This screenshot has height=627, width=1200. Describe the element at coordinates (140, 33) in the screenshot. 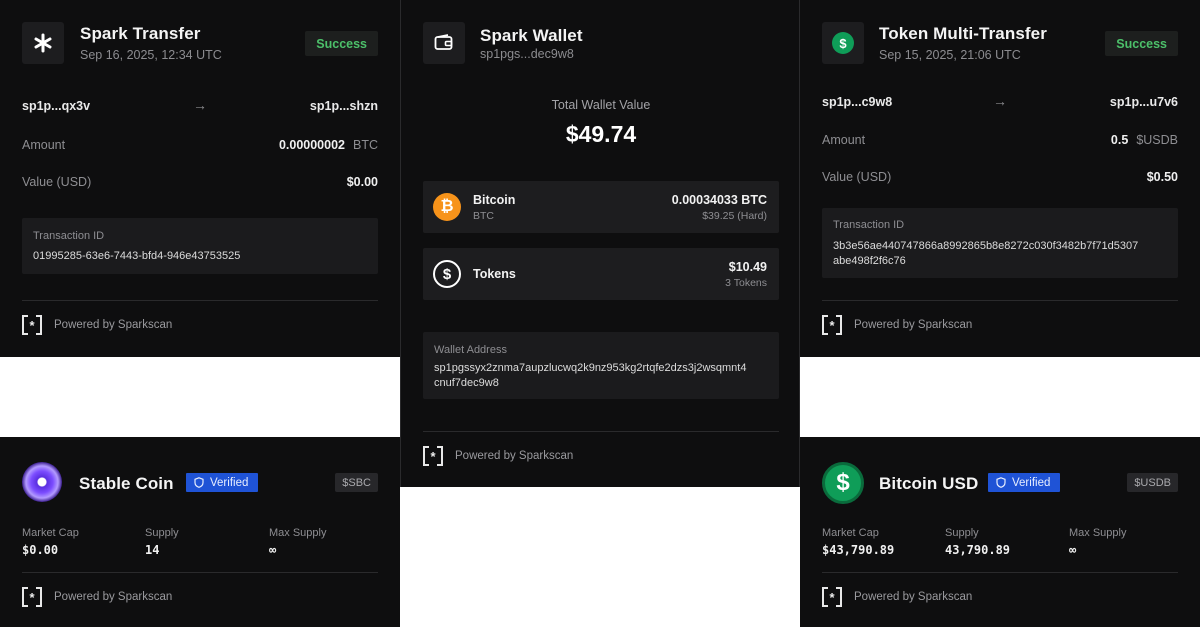

I see `card-title: Spark Transfer` at that location.